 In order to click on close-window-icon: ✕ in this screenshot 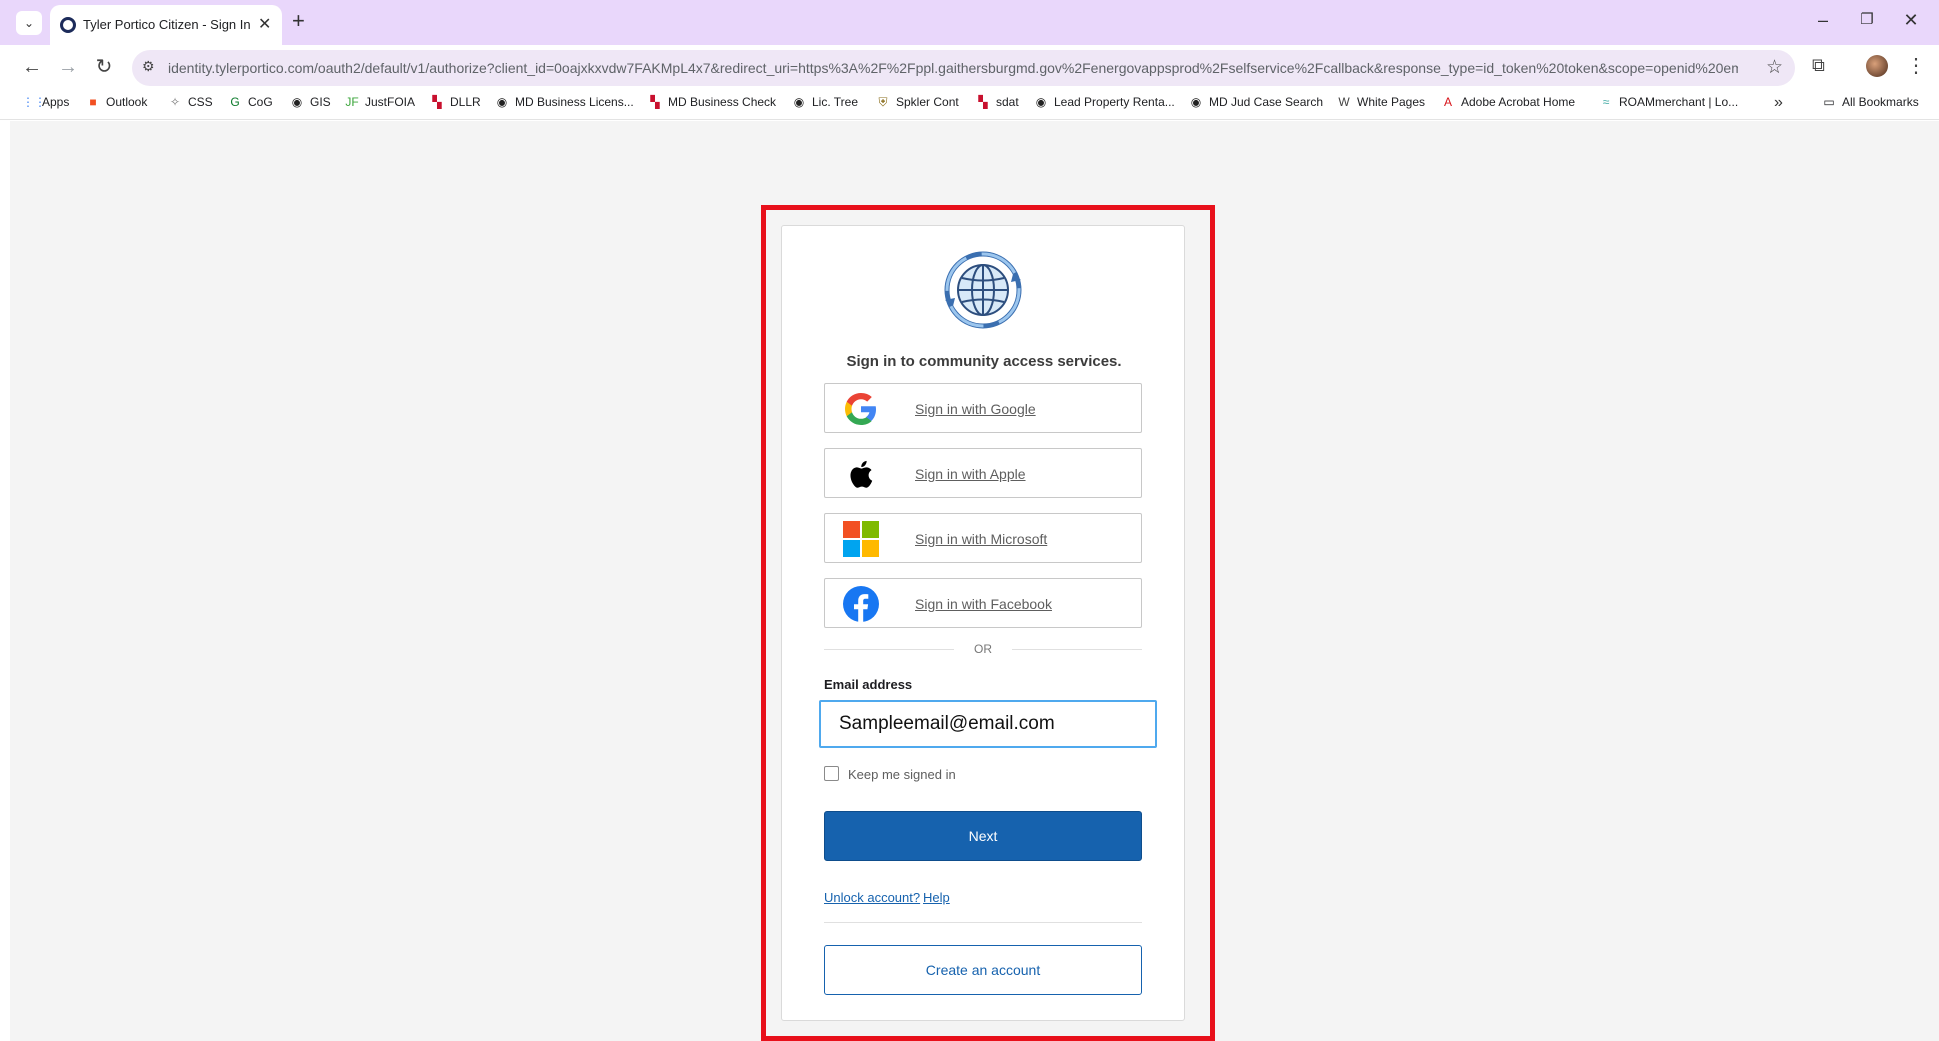, I will do `click(1911, 20)`.